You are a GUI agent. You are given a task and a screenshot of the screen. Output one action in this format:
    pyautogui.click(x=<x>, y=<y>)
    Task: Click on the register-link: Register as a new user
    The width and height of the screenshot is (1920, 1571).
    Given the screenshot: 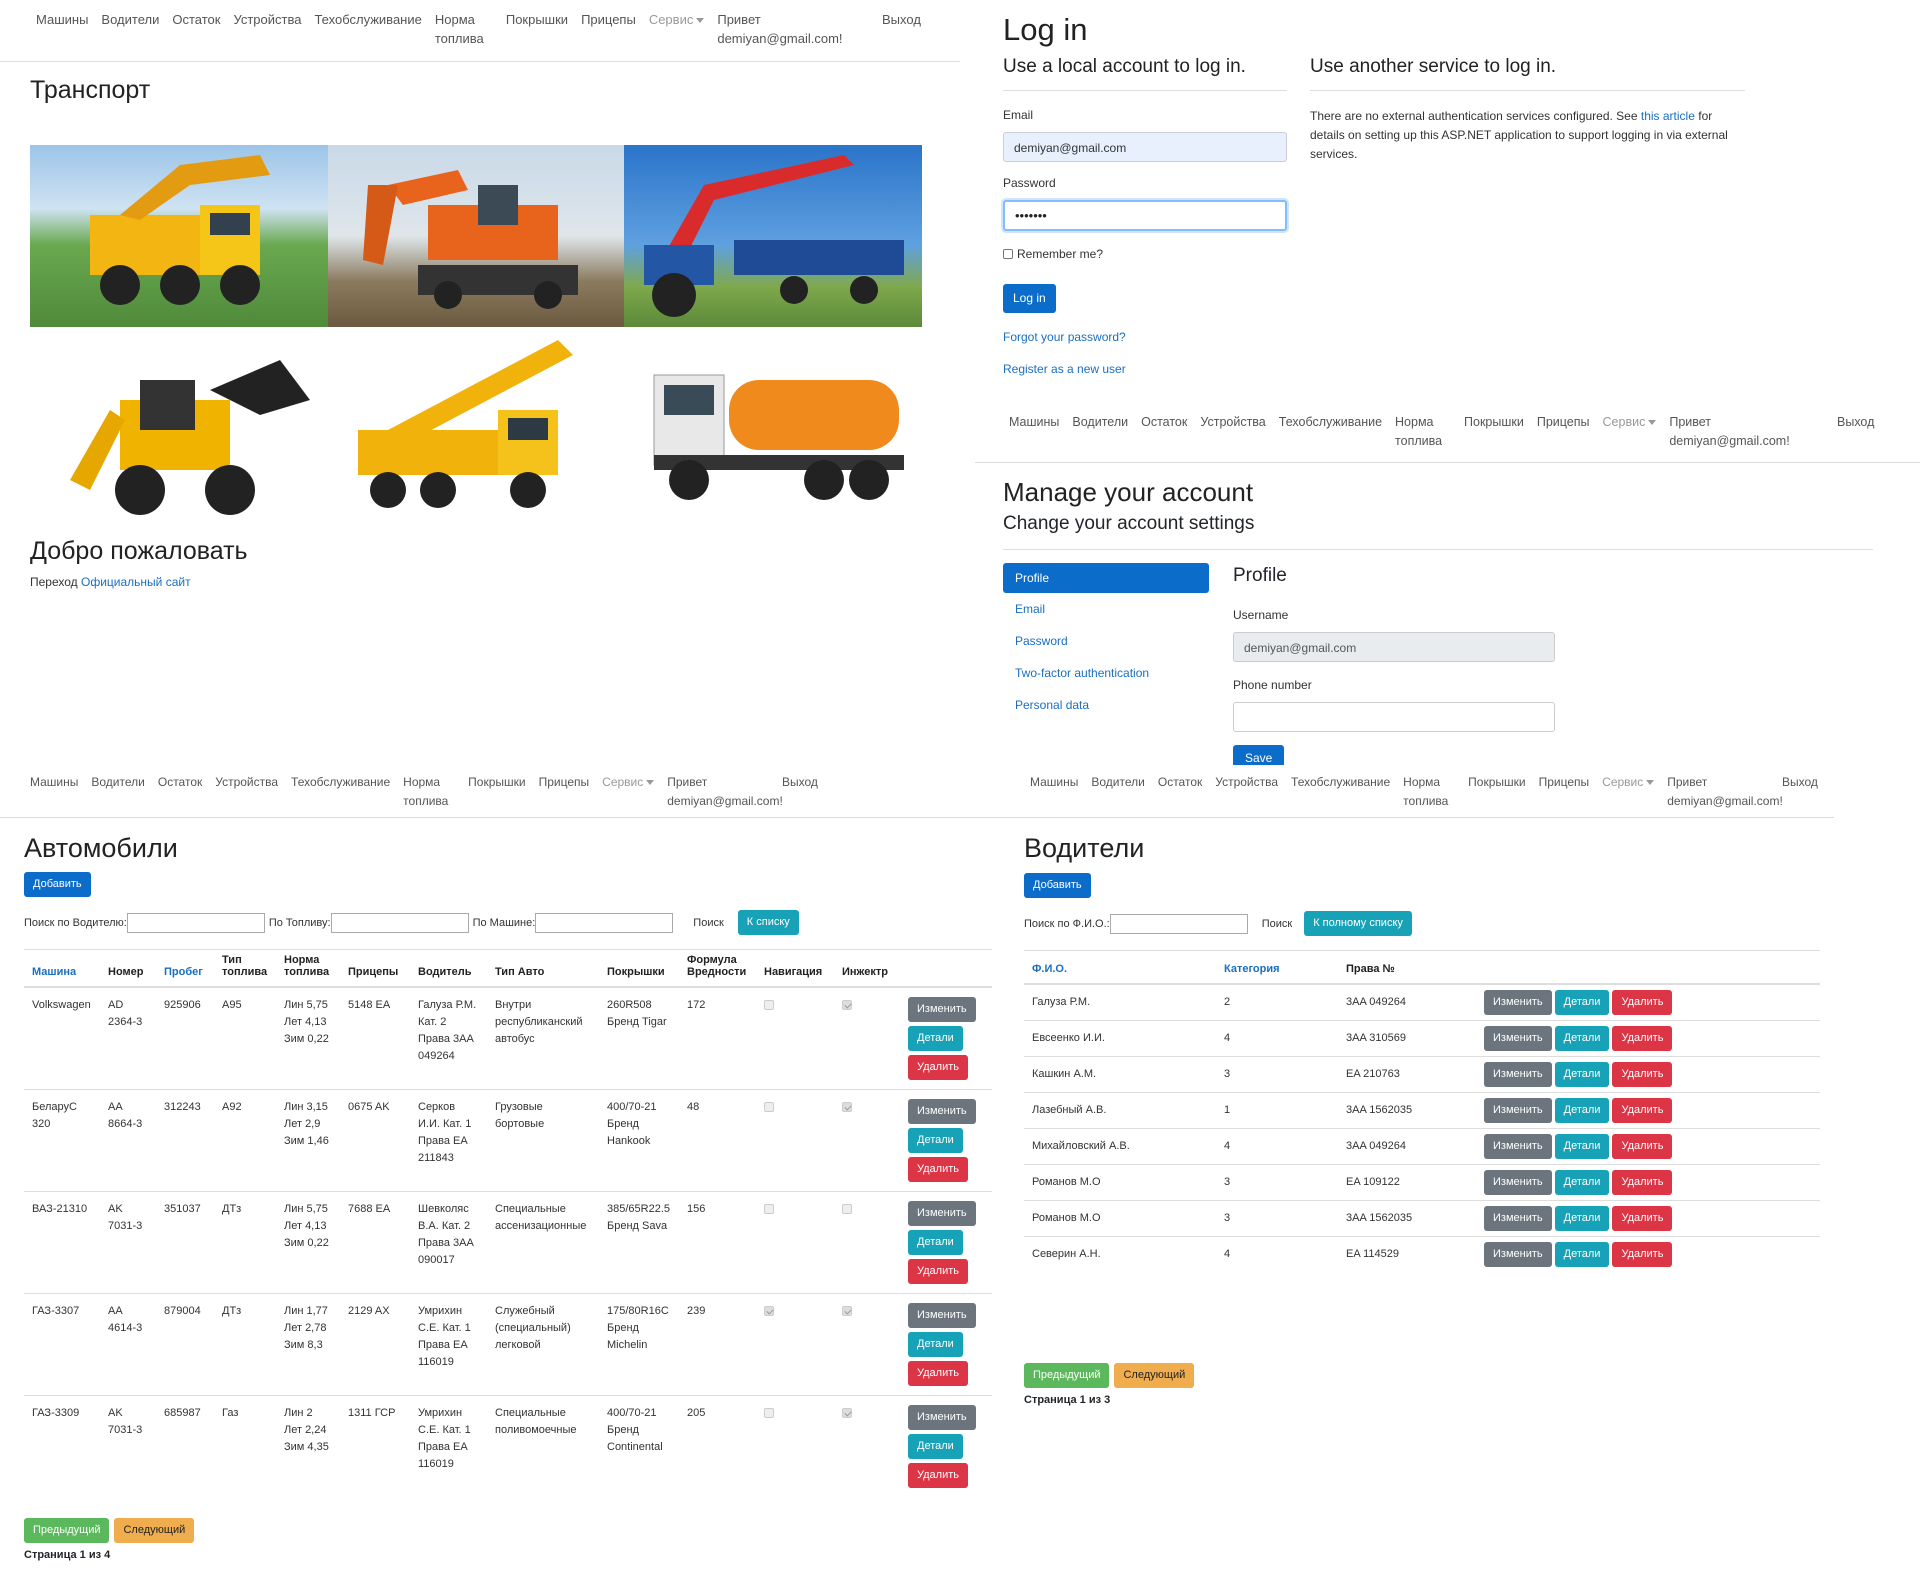 What is the action you would take?
    pyautogui.click(x=1064, y=369)
    